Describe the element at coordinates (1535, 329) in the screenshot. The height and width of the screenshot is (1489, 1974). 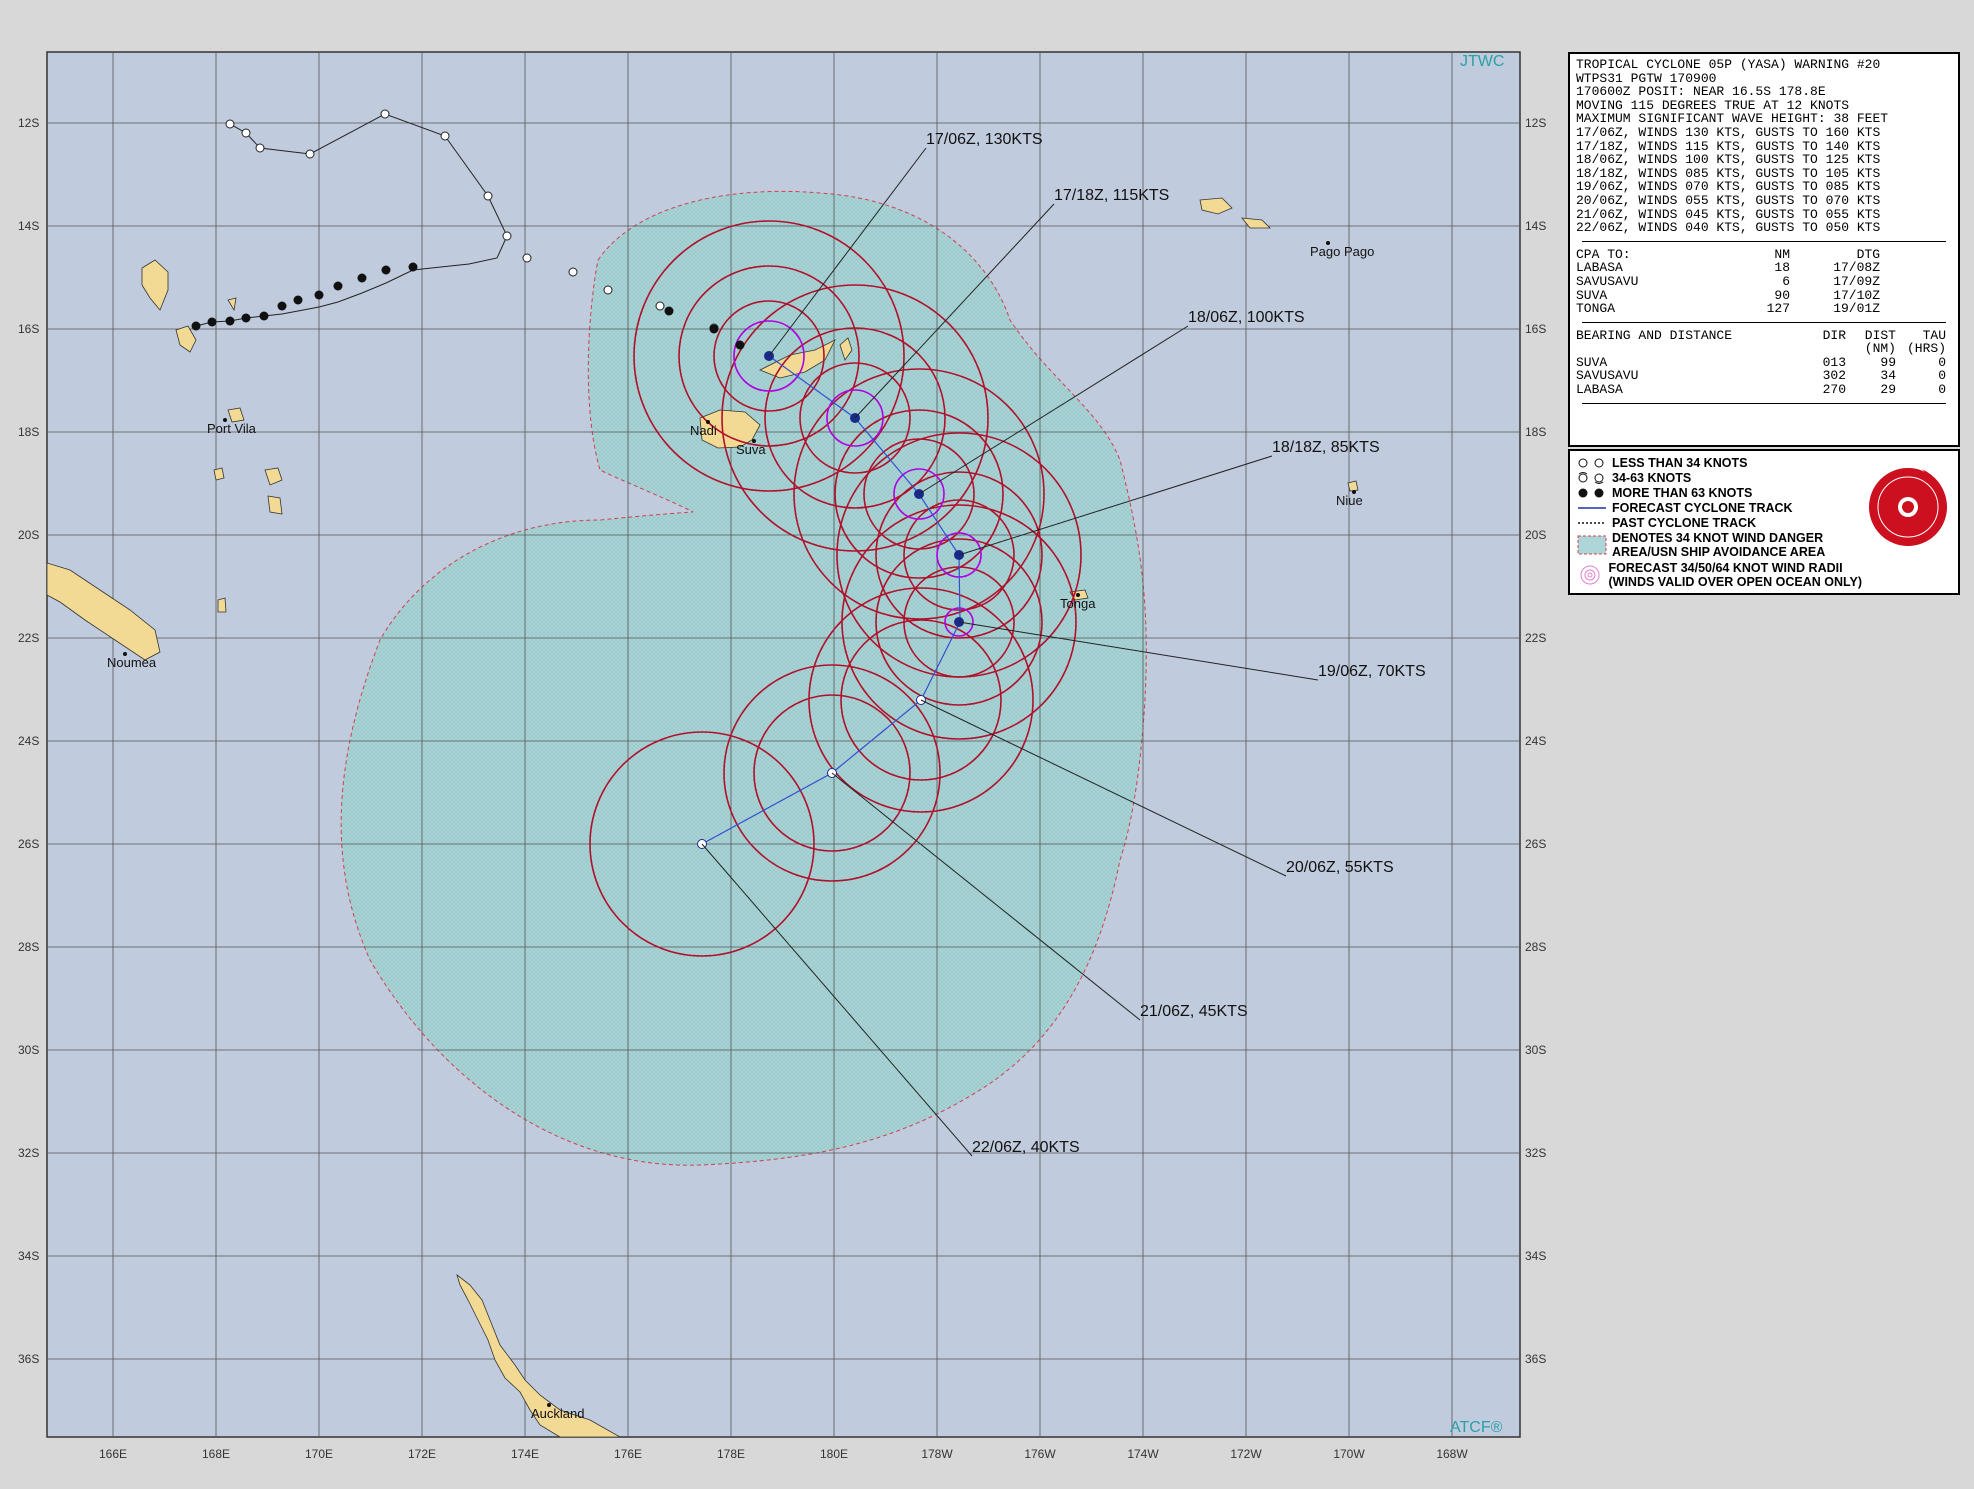
I see `lat-label-right: 16S` at that location.